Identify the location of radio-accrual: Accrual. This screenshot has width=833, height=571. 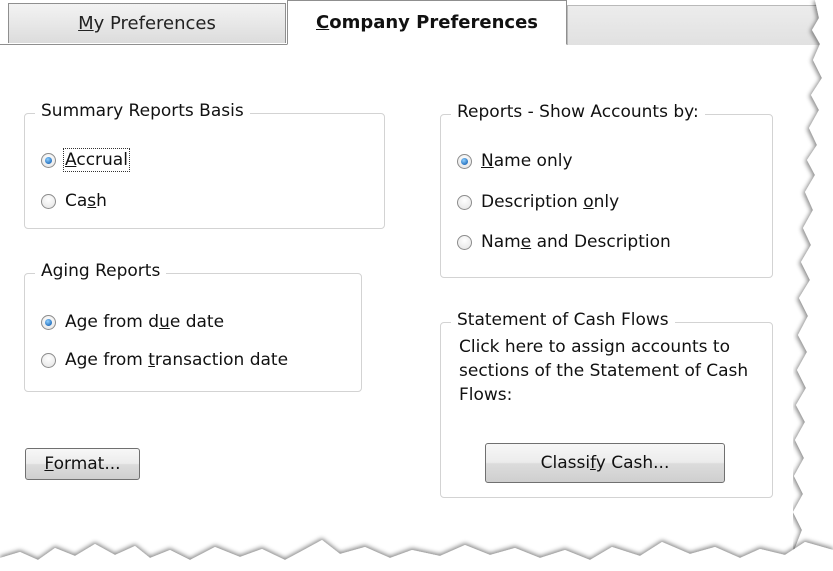
(85, 160).